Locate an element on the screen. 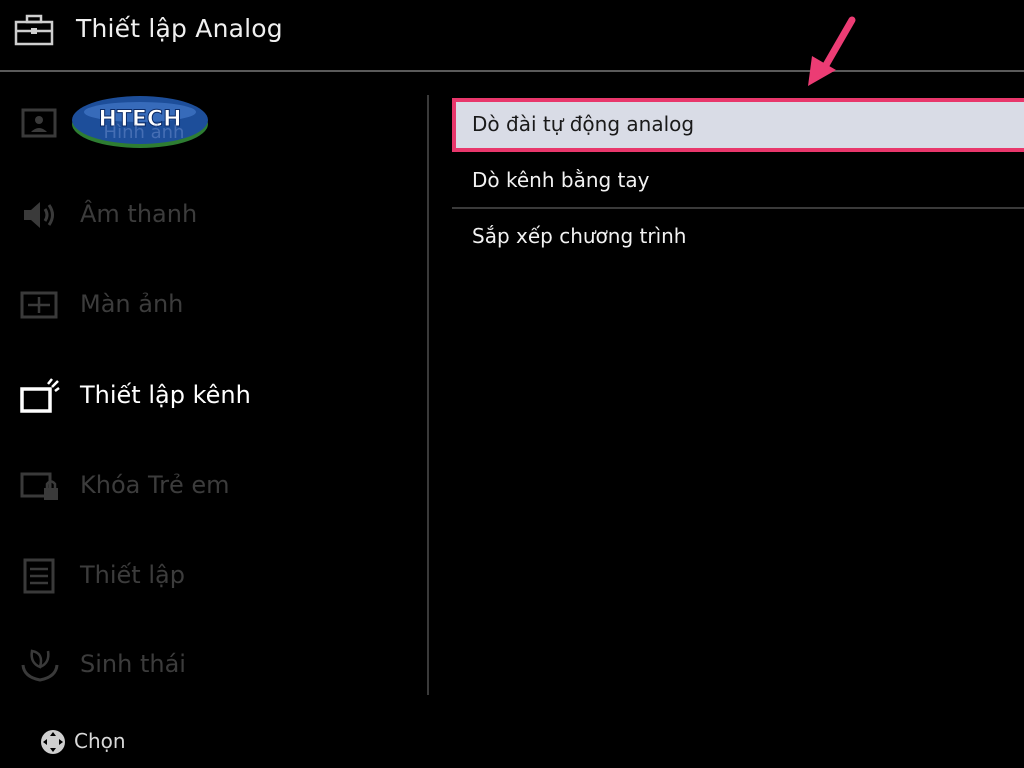 The width and height of the screenshot is (1024, 768). settings-list-icon is located at coordinates (39, 576).